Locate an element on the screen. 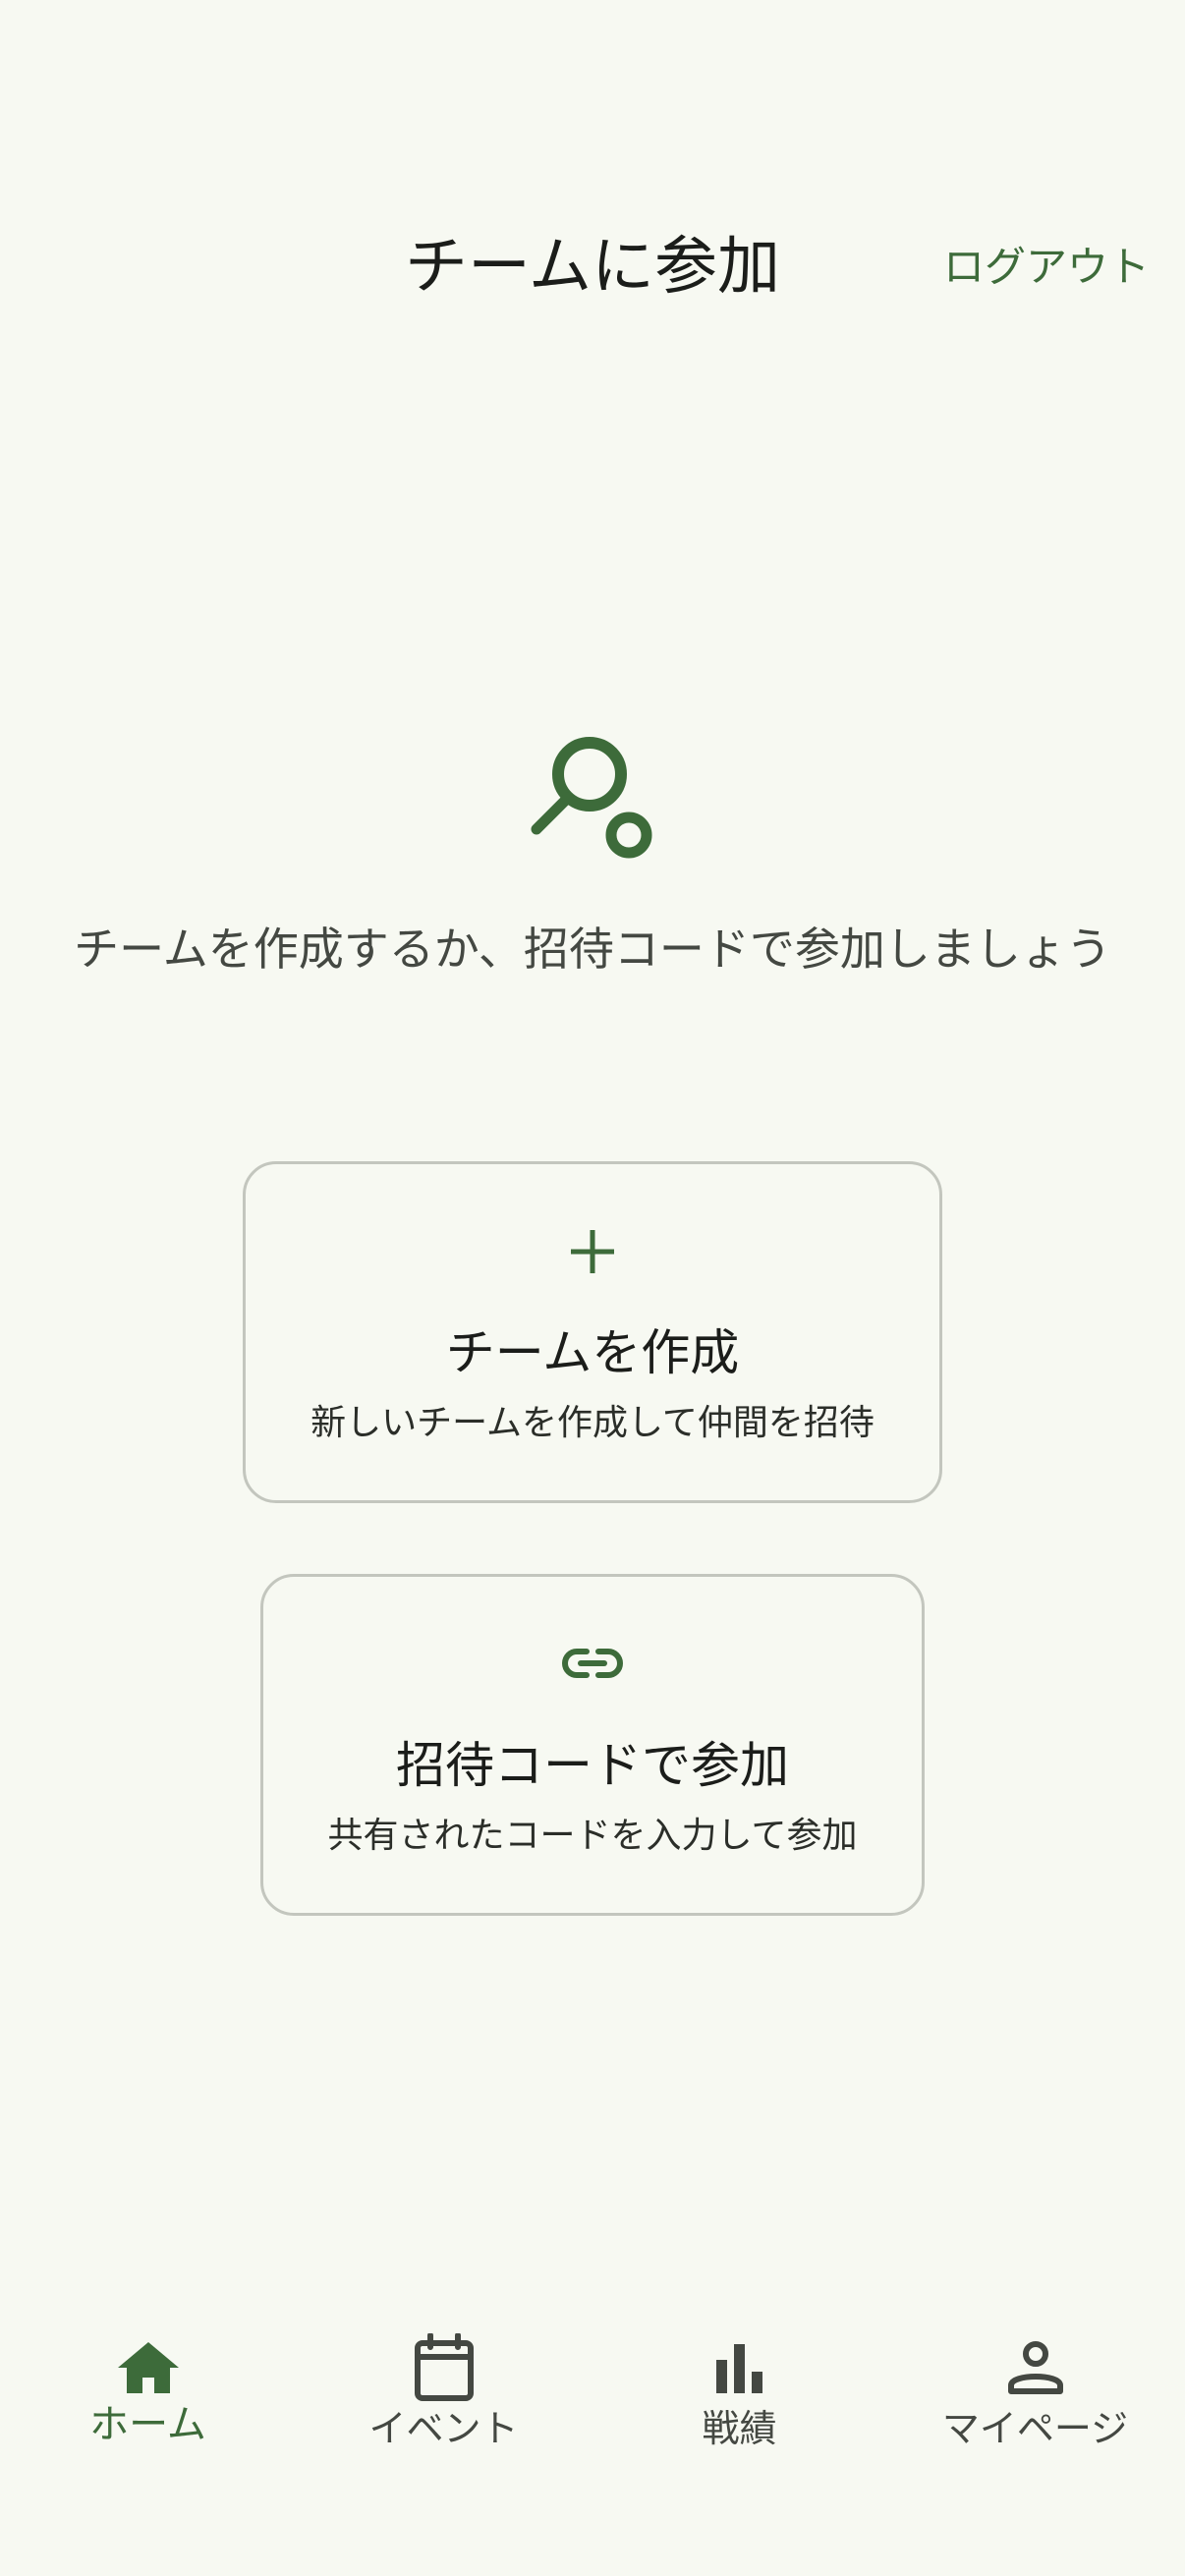  nav-label-events: イベント is located at coordinates (444, 2428).